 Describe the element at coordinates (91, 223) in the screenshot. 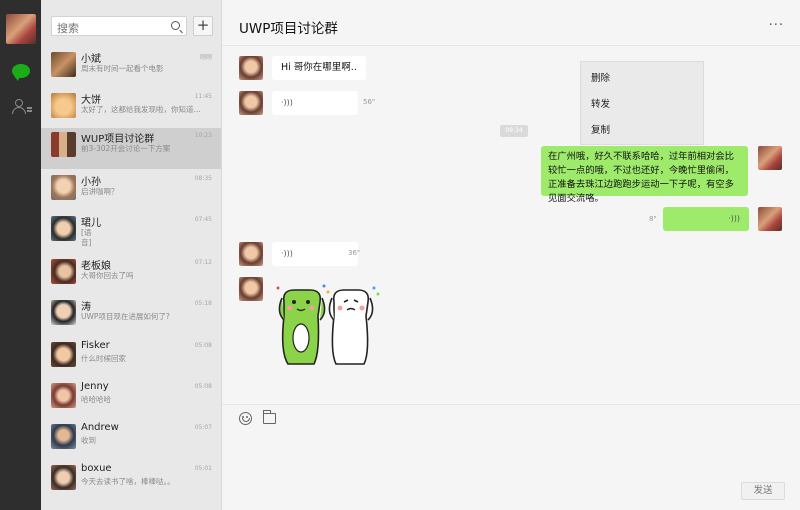

I see `conversation-name: 珺儿` at that location.